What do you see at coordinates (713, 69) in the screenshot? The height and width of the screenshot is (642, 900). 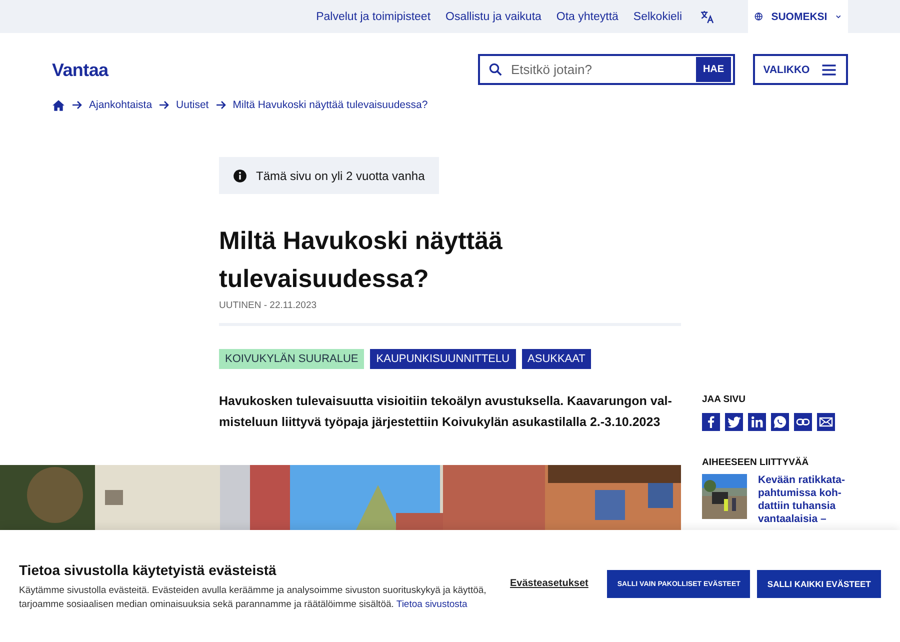 I see `search-button: HAE` at bounding box center [713, 69].